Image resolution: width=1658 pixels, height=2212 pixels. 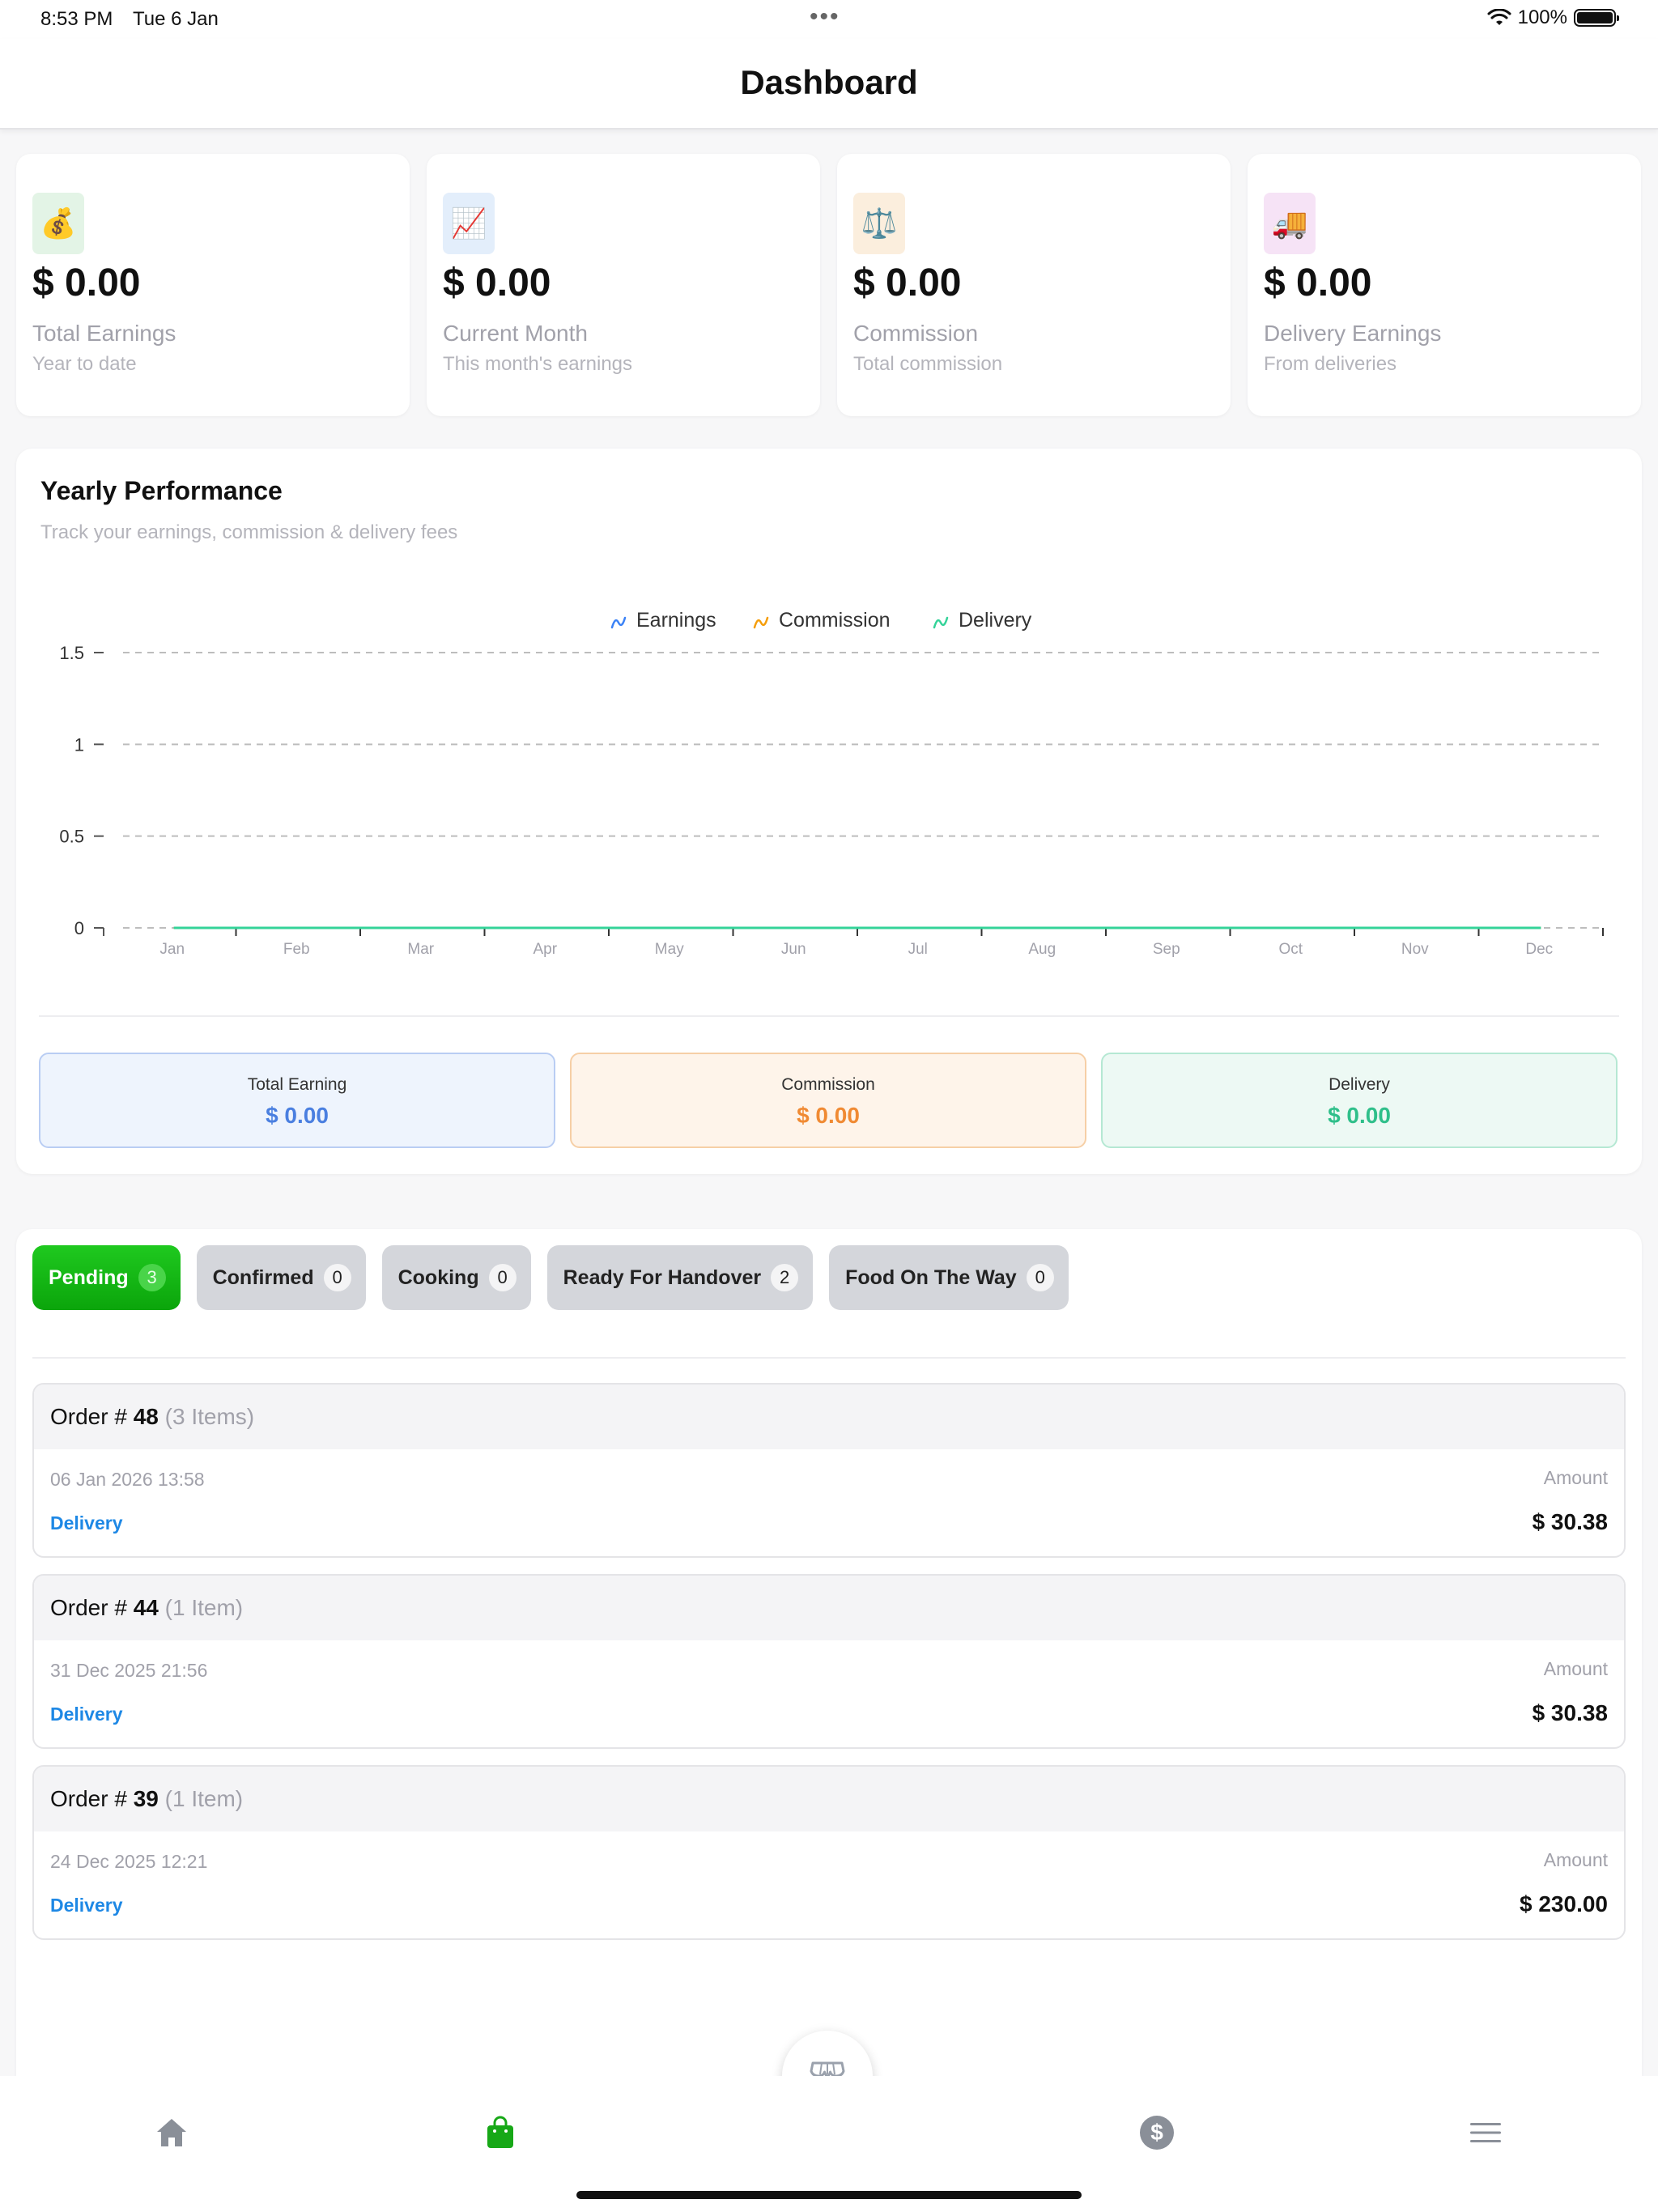 I want to click on nav-menu, so click(x=1485, y=2132).